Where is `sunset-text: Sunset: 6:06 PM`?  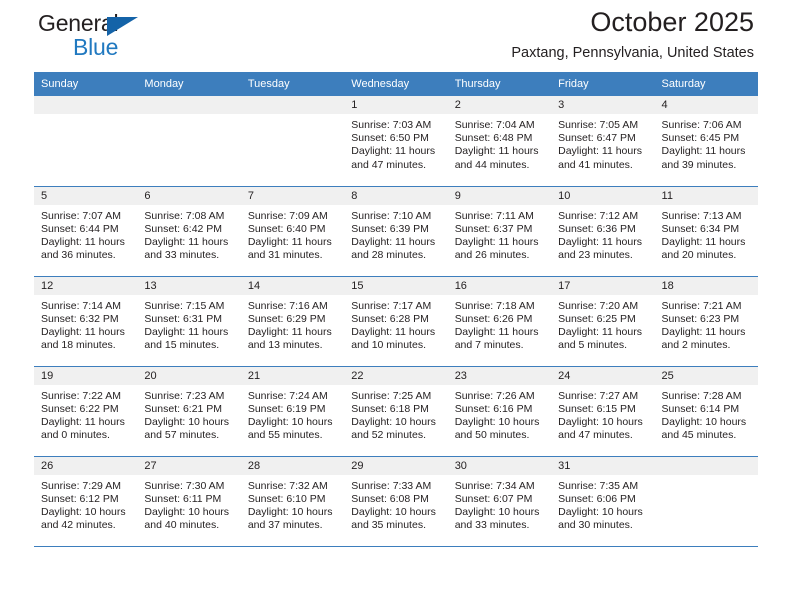 sunset-text: Sunset: 6:06 PM is located at coordinates (597, 498).